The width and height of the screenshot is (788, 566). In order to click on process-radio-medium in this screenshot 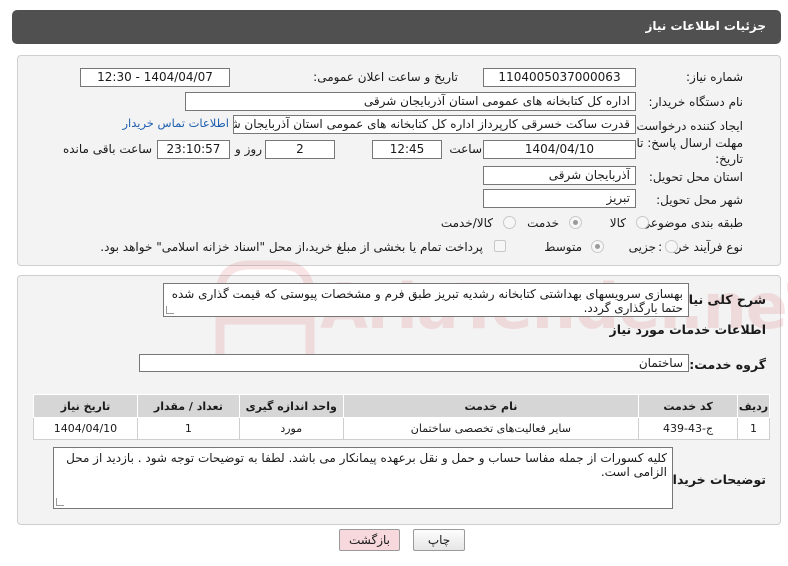, I will do `click(597, 246)`.